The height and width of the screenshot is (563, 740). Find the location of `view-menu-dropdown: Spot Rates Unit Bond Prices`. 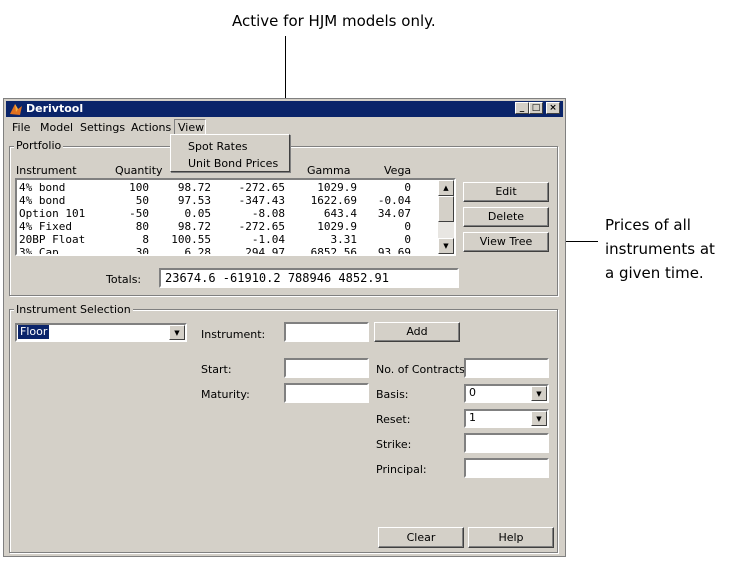

view-menu-dropdown: Spot Rates Unit Bond Prices is located at coordinates (230, 153).